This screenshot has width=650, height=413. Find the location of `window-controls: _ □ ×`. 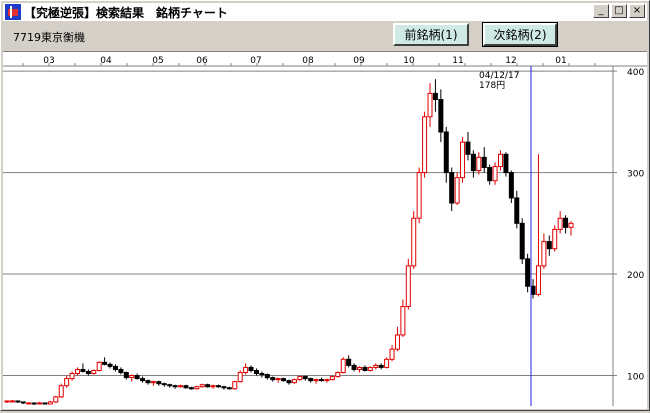

window-controls: _ □ × is located at coordinates (619, 11).